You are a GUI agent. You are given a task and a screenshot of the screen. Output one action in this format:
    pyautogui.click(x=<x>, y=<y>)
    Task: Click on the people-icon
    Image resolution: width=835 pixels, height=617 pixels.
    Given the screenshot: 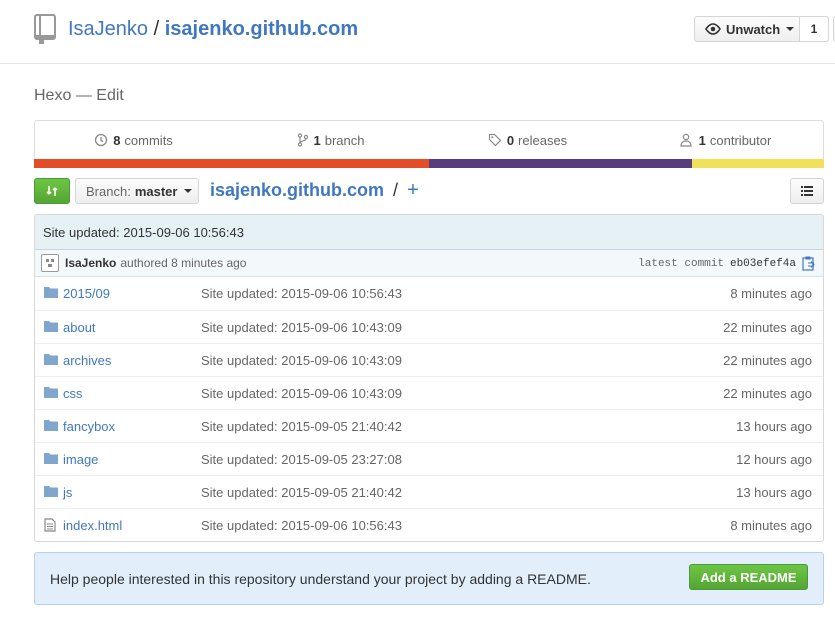 What is the action you would take?
    pyautogui.click(x=686, y=140)
    